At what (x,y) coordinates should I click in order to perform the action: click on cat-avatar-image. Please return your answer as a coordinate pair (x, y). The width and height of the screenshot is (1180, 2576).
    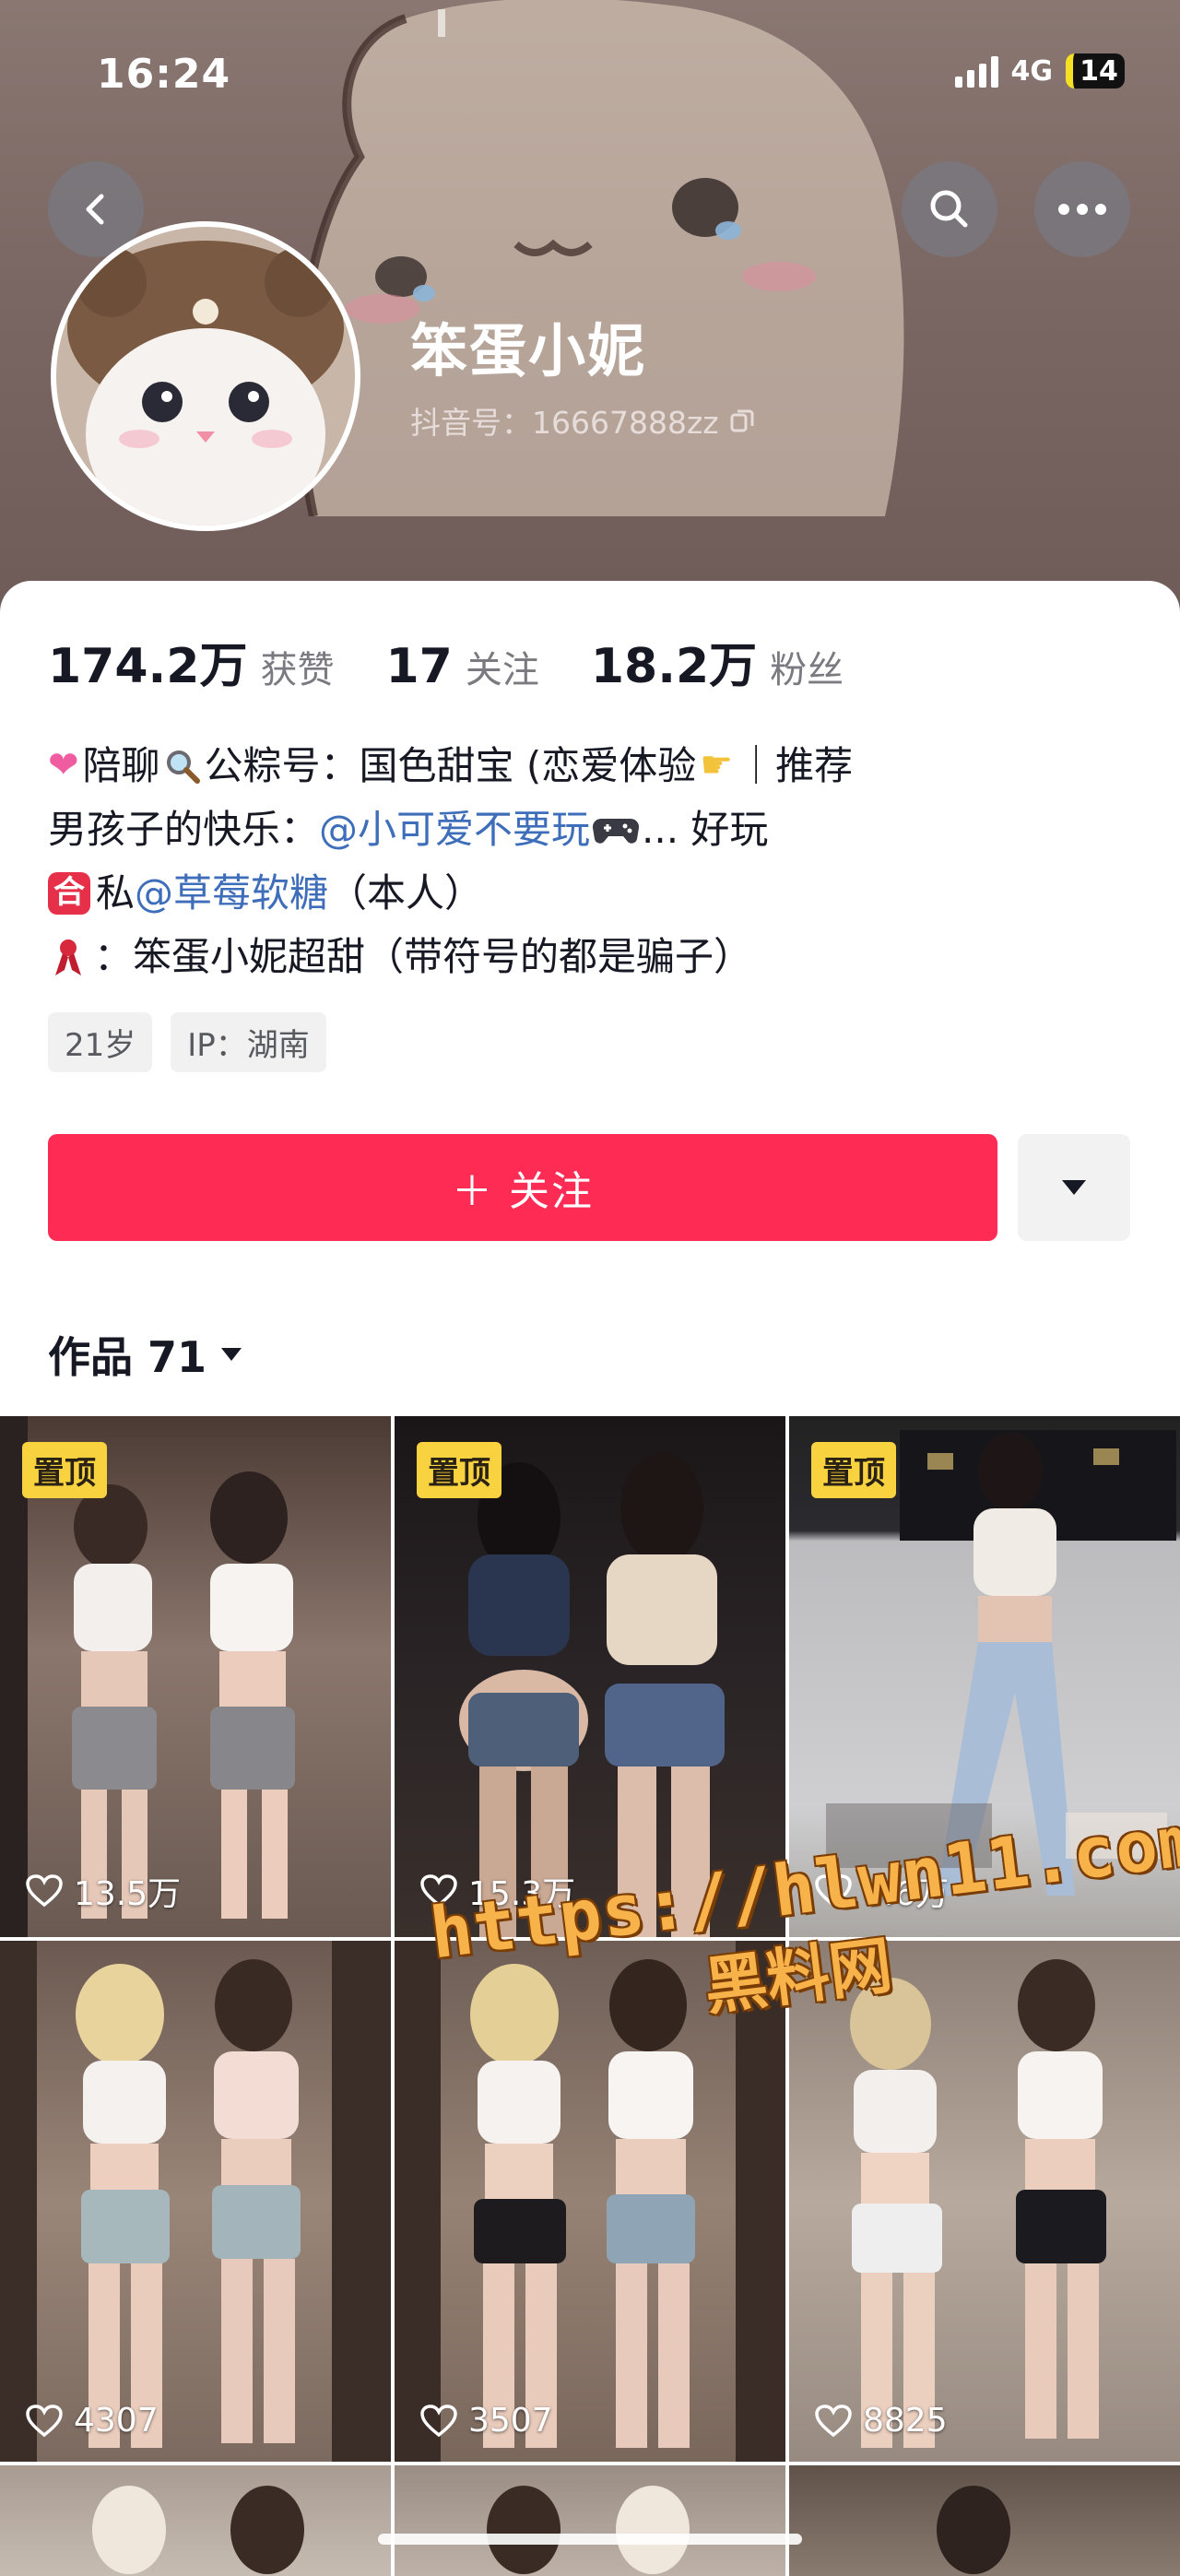
    Looking at the image, I should click on (205, 376).